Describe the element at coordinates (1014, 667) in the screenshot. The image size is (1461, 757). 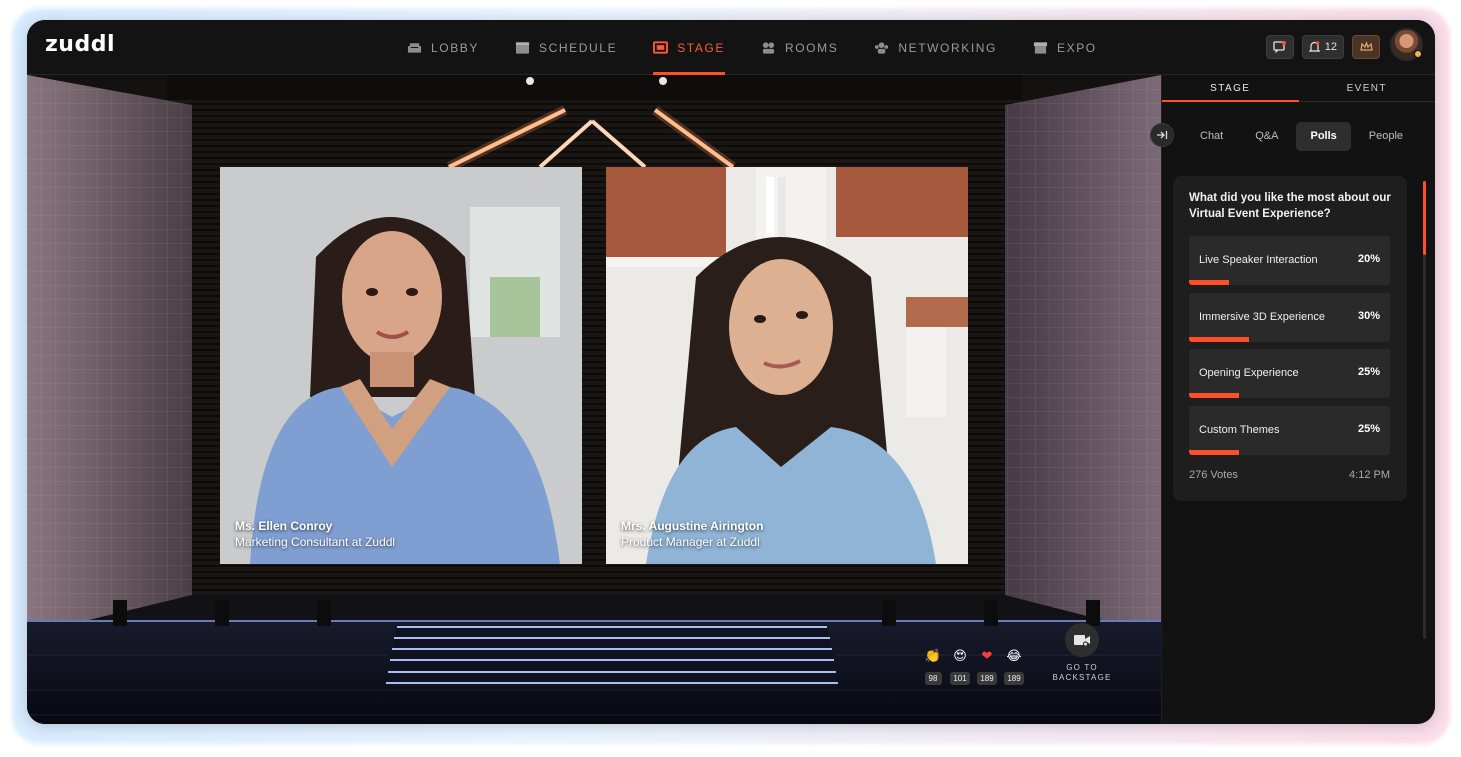
I see `reaction-laughing: 😂 189` at that location.